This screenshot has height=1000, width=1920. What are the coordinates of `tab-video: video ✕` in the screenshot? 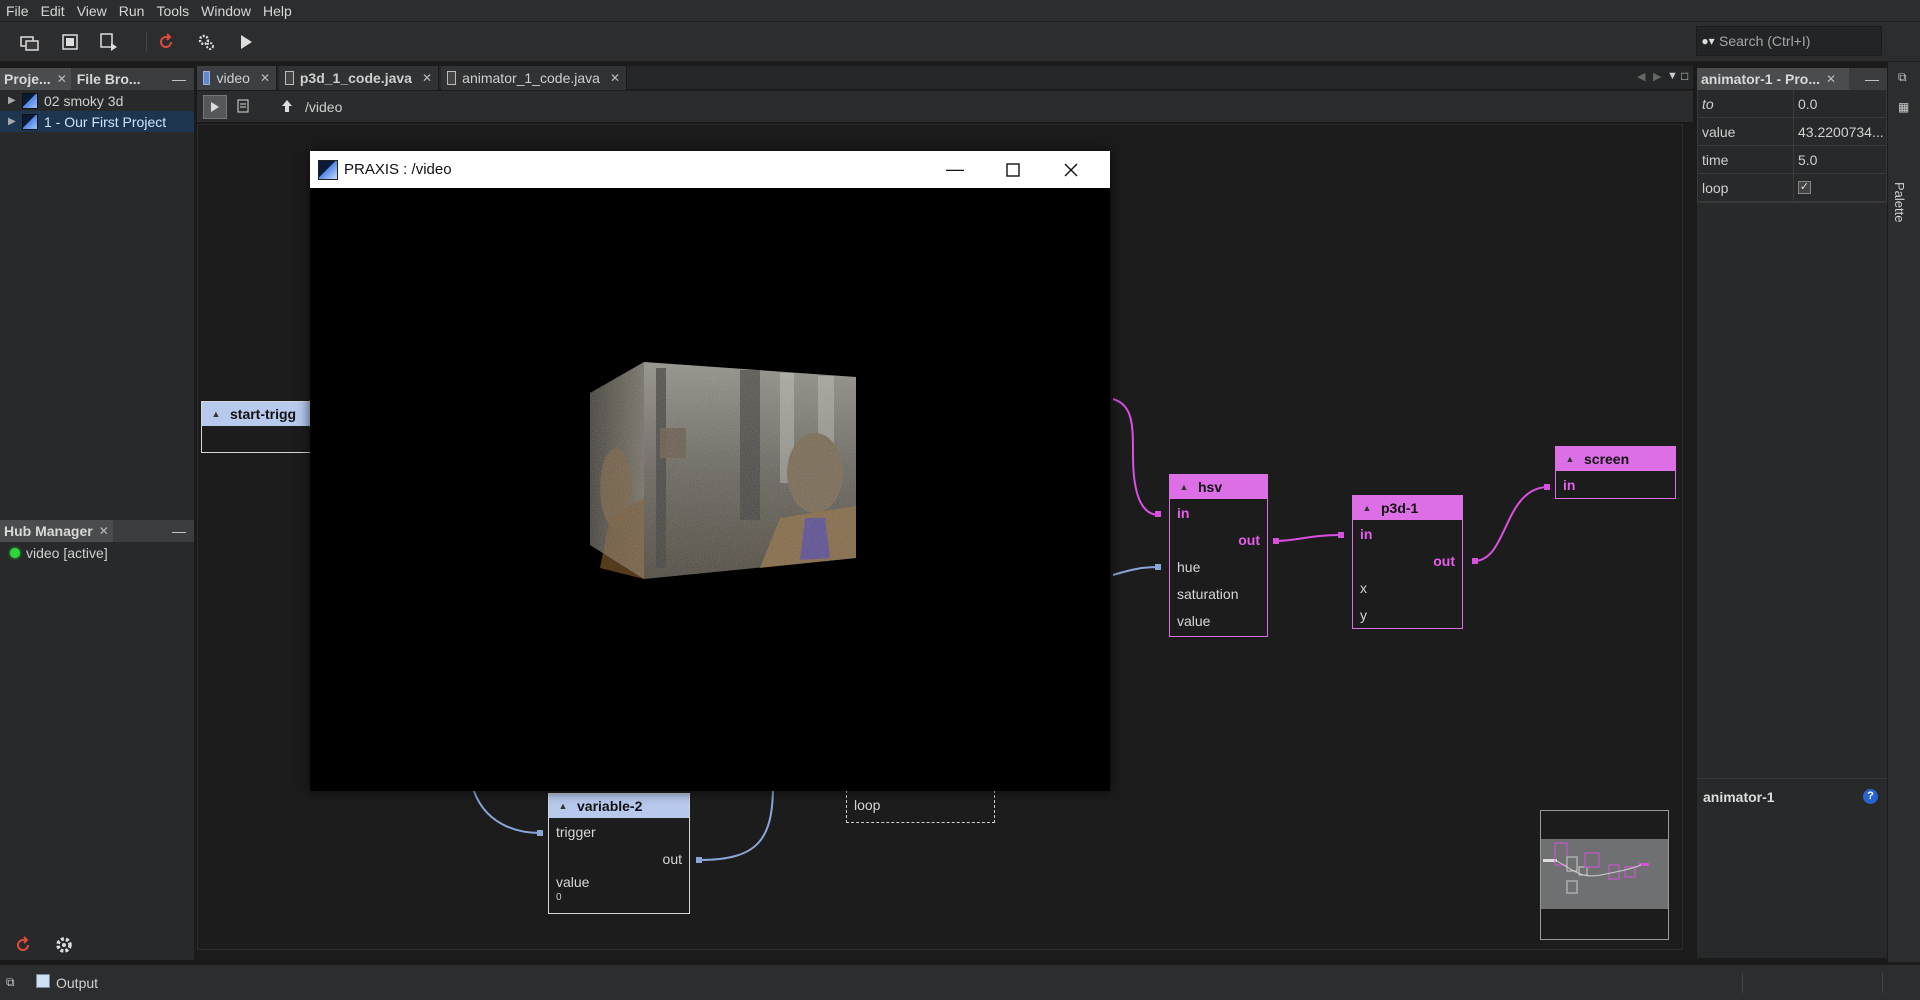 It's located at (237, 78).